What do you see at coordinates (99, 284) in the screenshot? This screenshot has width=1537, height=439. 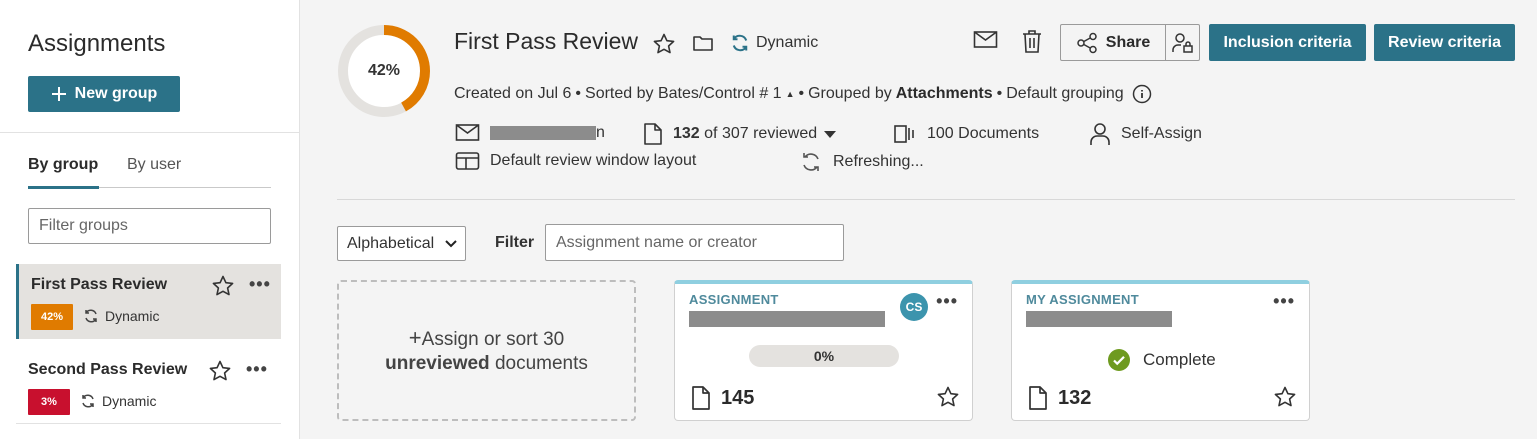 I see `group-name: First Pass Review` at bounding box center [99, 284].